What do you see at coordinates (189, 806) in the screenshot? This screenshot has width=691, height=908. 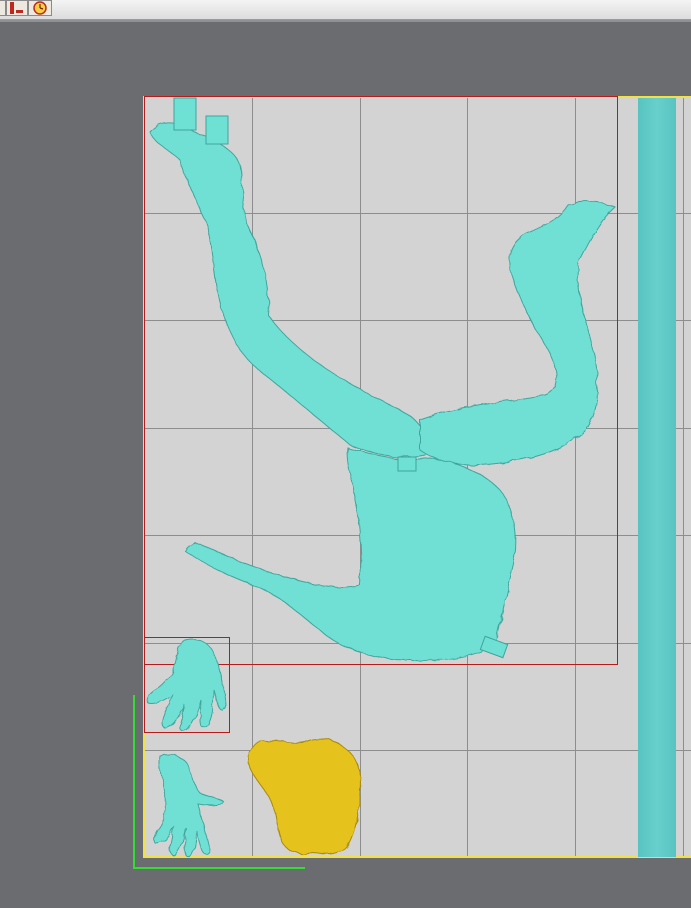 I see `hand-right` at bounding box center [189, 806].